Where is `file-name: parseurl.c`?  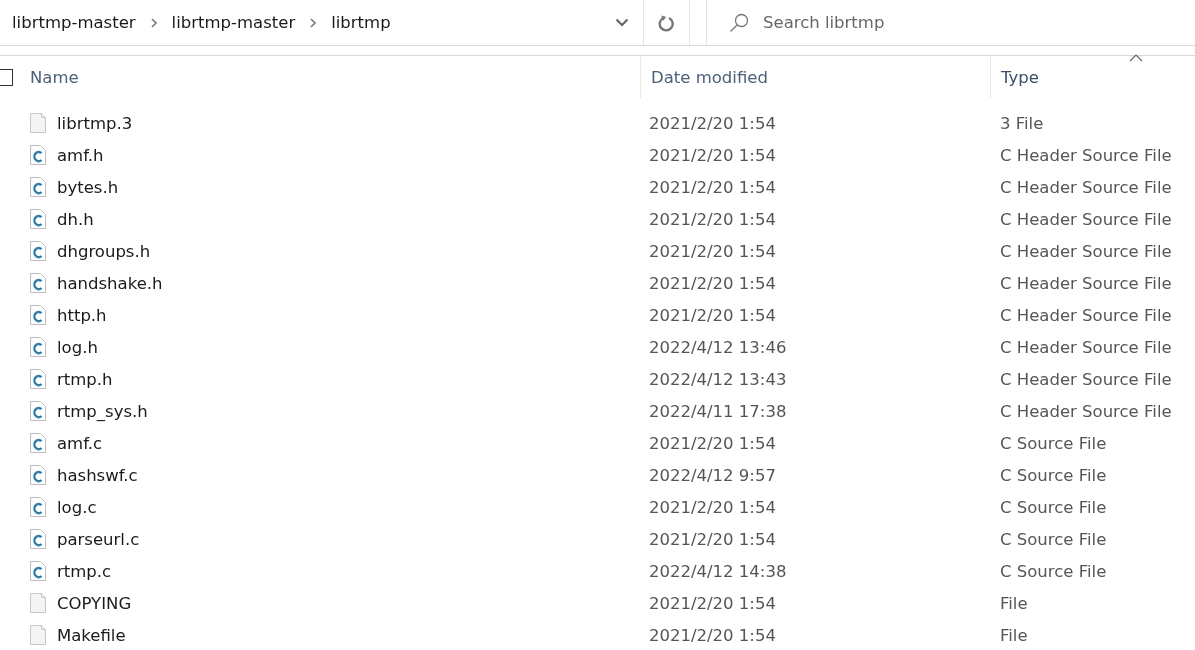 file-name: parseurl.c is located at coordinates (98, 539).